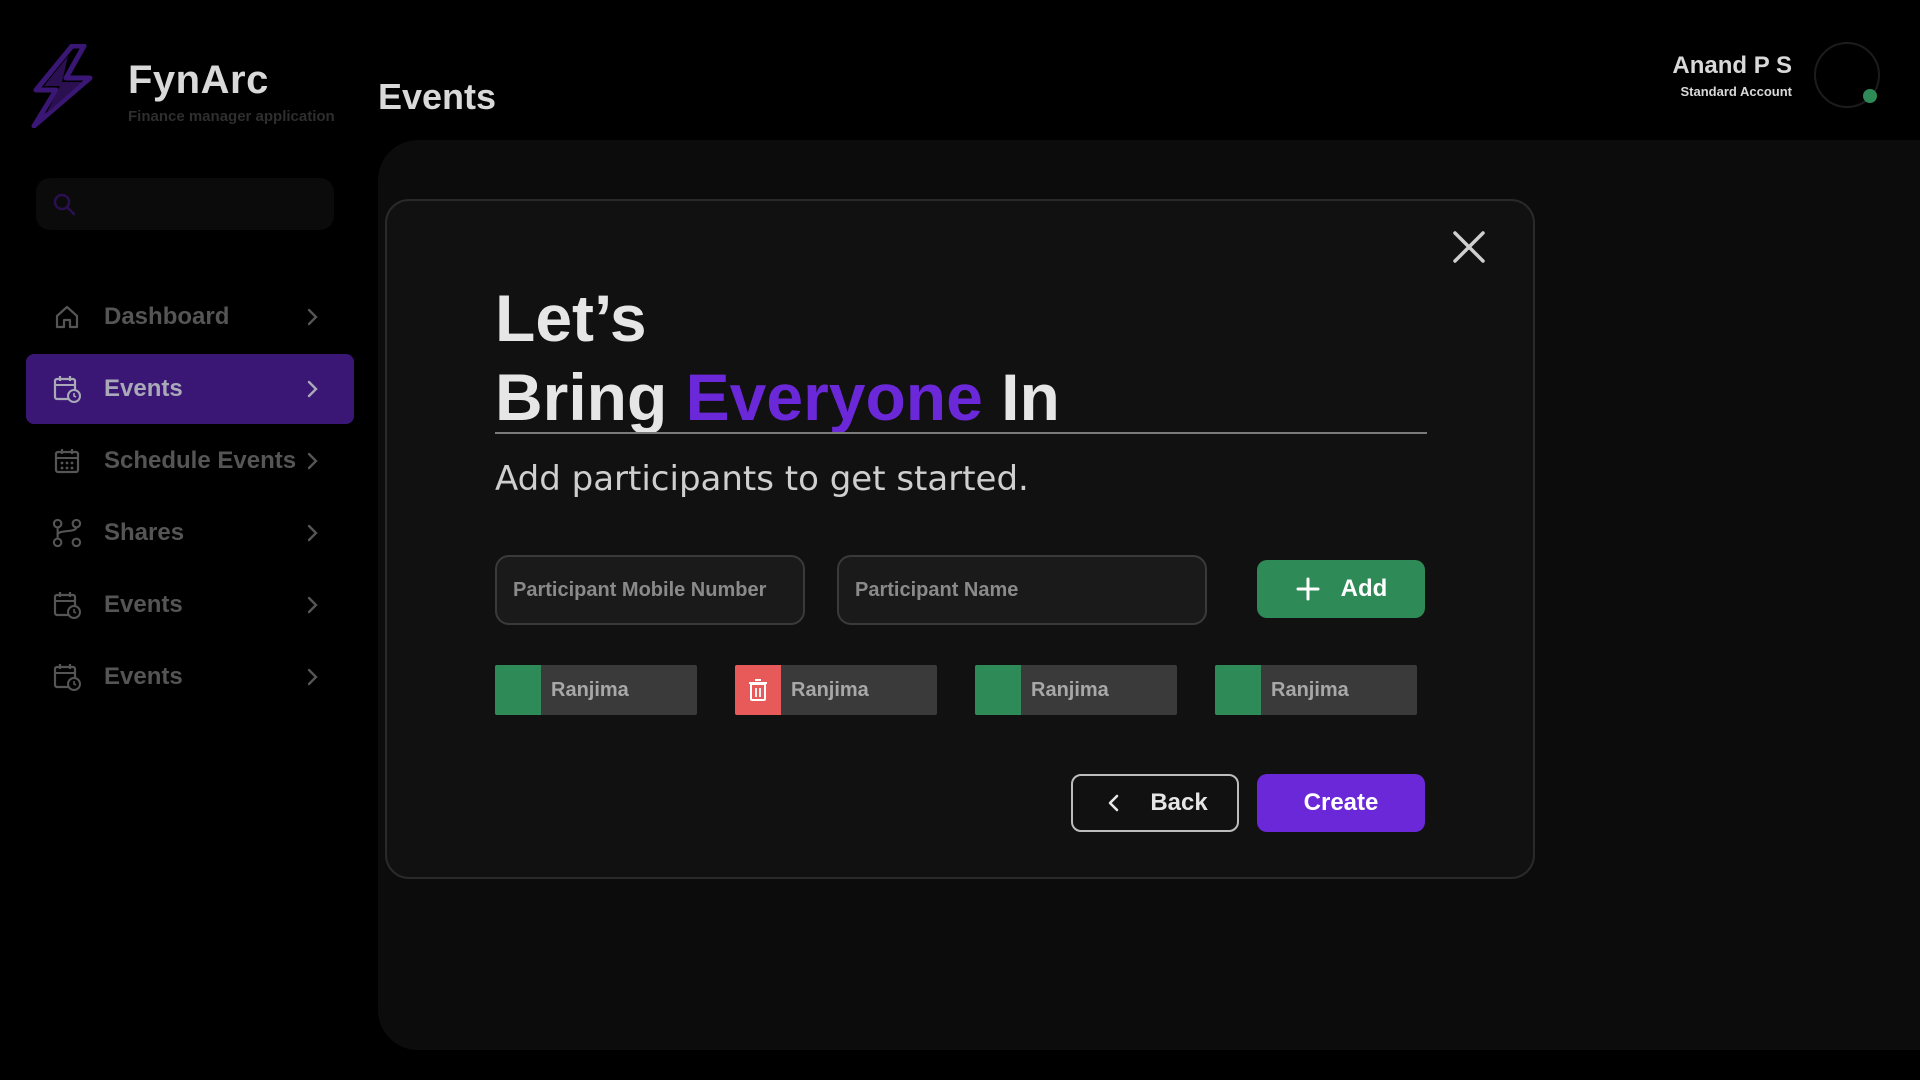 The height and width of the screenshot is (1080, 1920). What do you see at coordinates (758, 690) in the screenshot?
I see `trash-icon` at bounding box center [758, 690].